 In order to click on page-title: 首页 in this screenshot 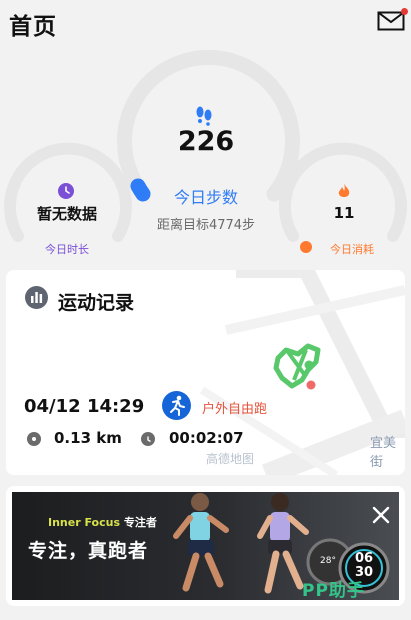, I will do `click(33, 27)`.